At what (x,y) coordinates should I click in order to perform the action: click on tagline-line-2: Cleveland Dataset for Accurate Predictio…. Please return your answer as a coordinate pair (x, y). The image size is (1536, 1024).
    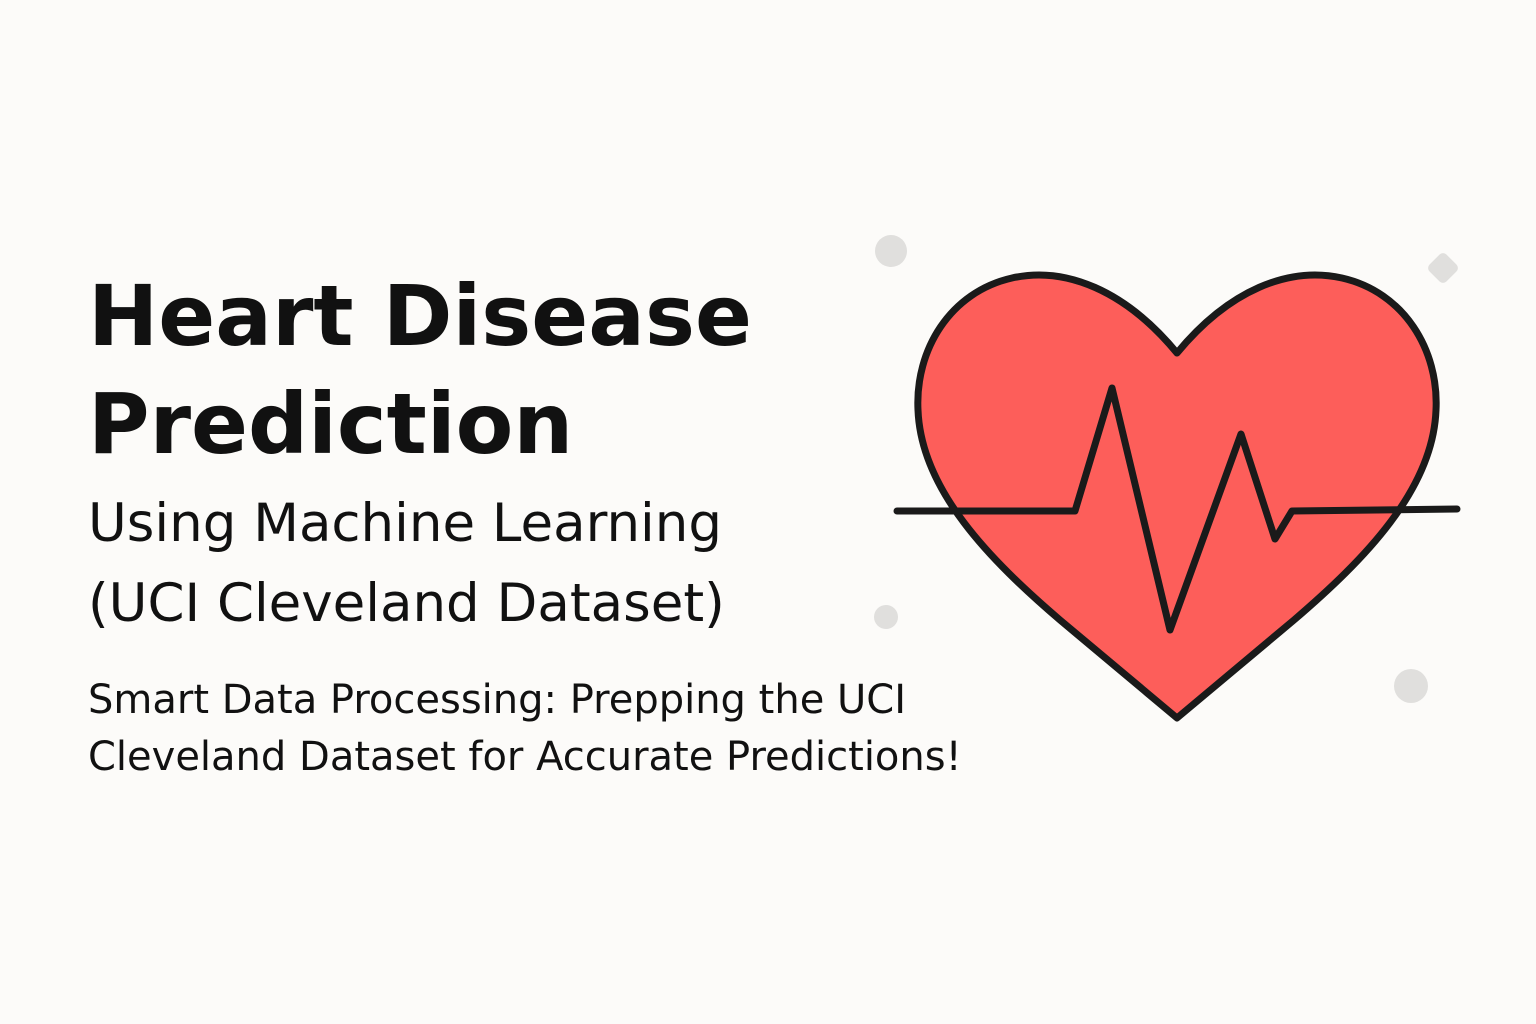
    Looking at the image, I should click on (525, 757).